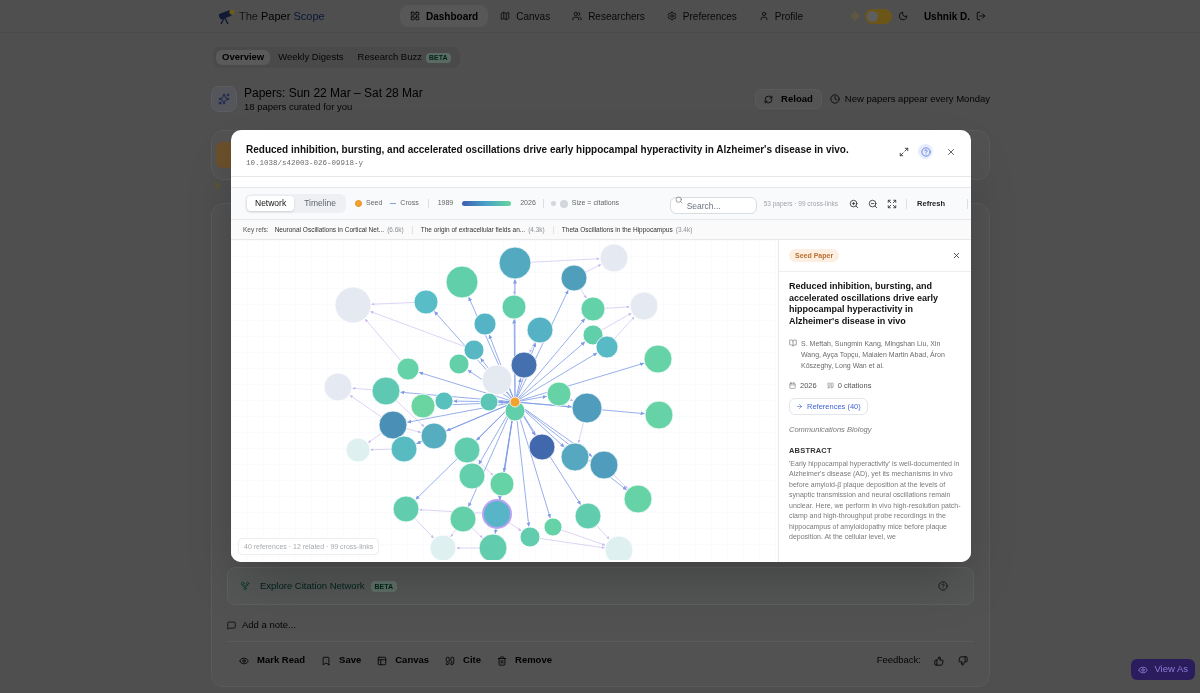  What do you see at coordinates (415, 16) in the screenshot?
I see `grid-icon` at bounding box center [415, 16].